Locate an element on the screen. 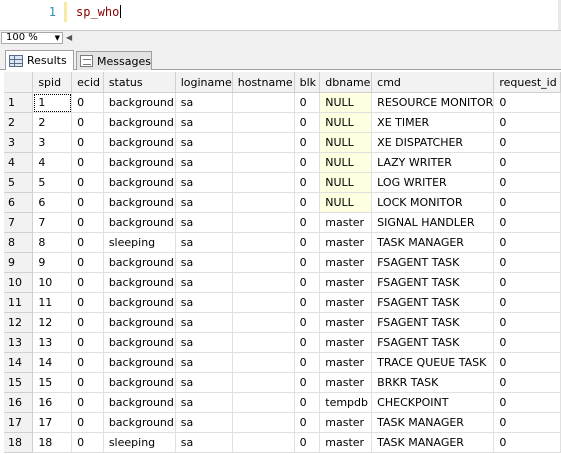  grid-cell: TRACE QUEUE TASK is located at coordinates (433, 362).